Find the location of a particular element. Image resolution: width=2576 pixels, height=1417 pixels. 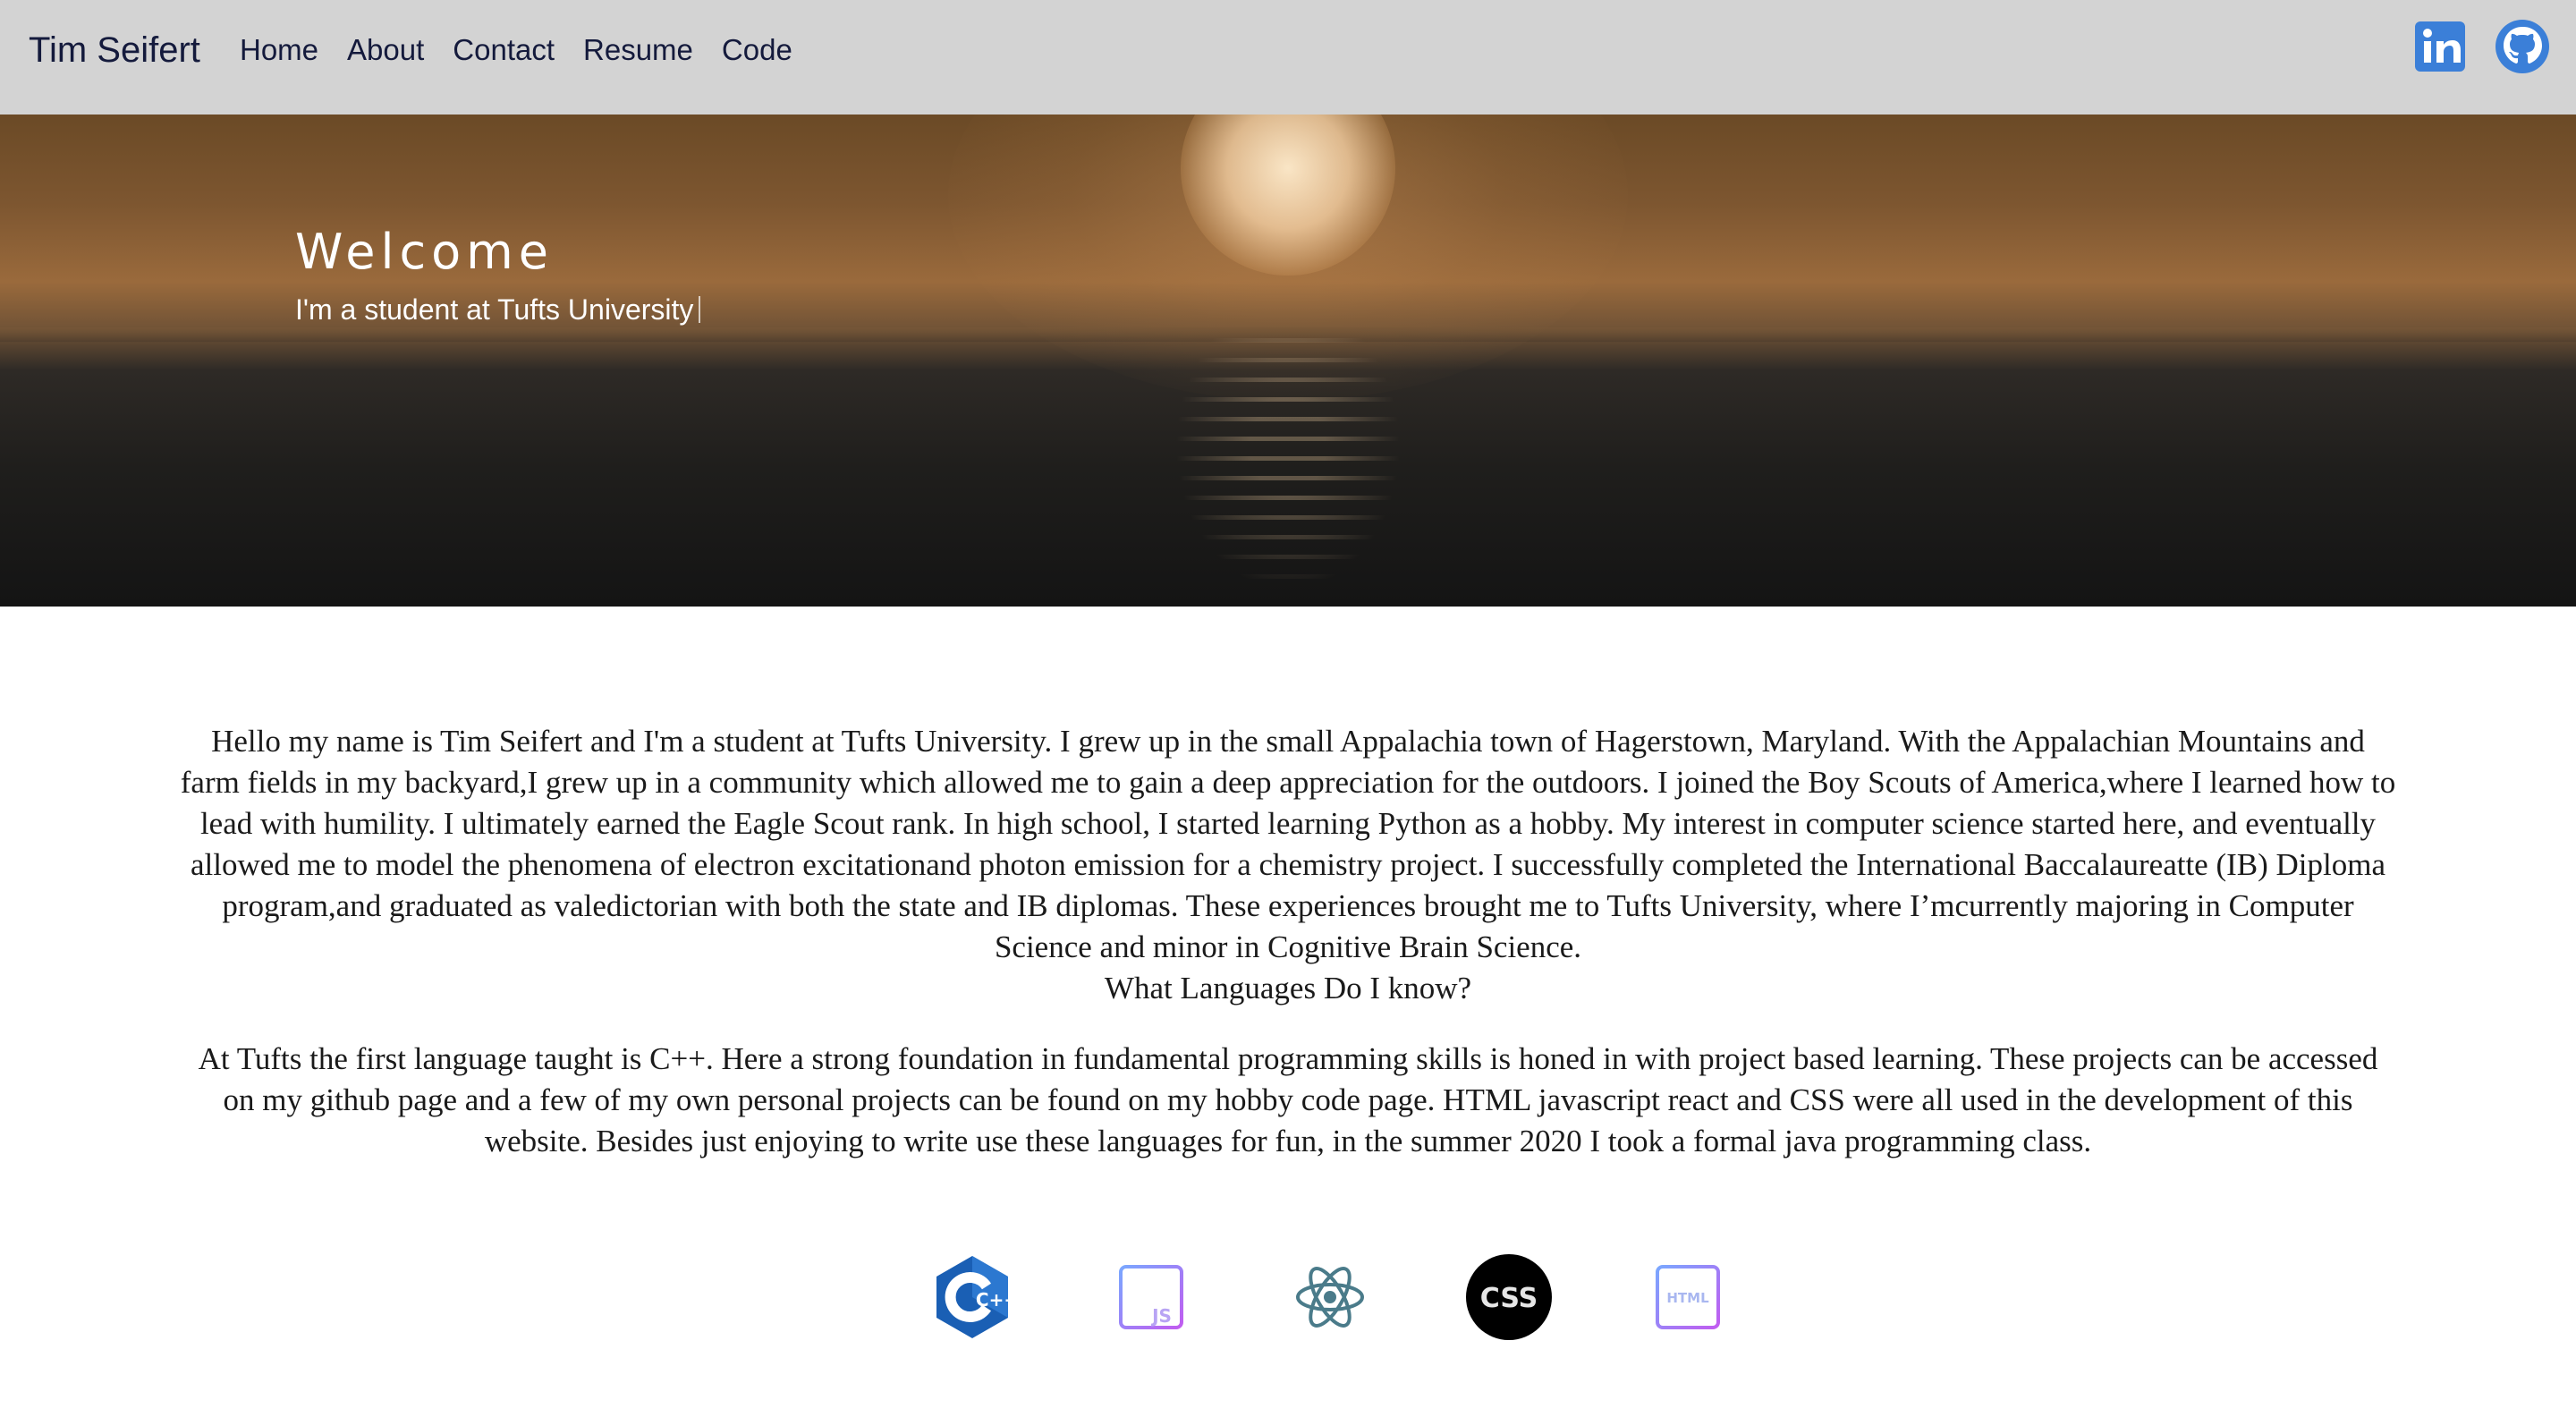

hero-title: Welcome is located at coordinates (425, 252).